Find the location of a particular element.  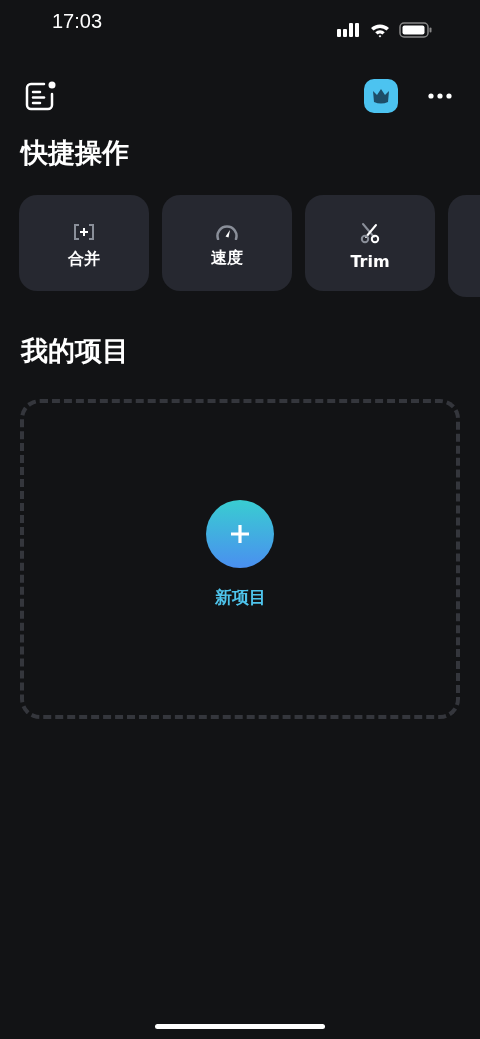

action-card: 速度 is located at coordinates (227, 243).